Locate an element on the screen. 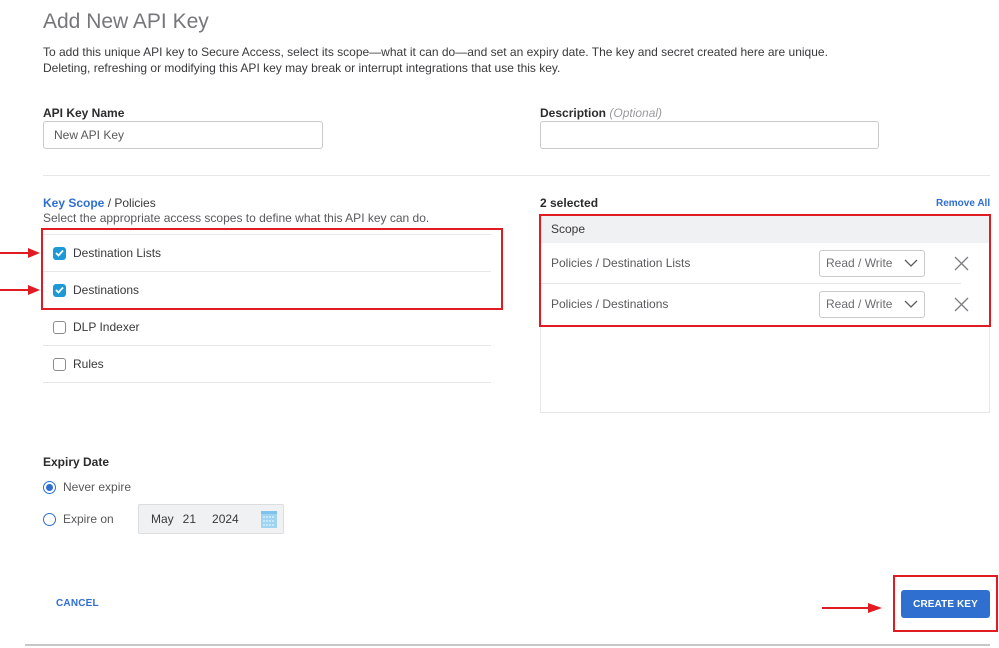 The height and width of the screenshot is (648, 999). selected-count: 2 selected is located at coordinates (569, 203).